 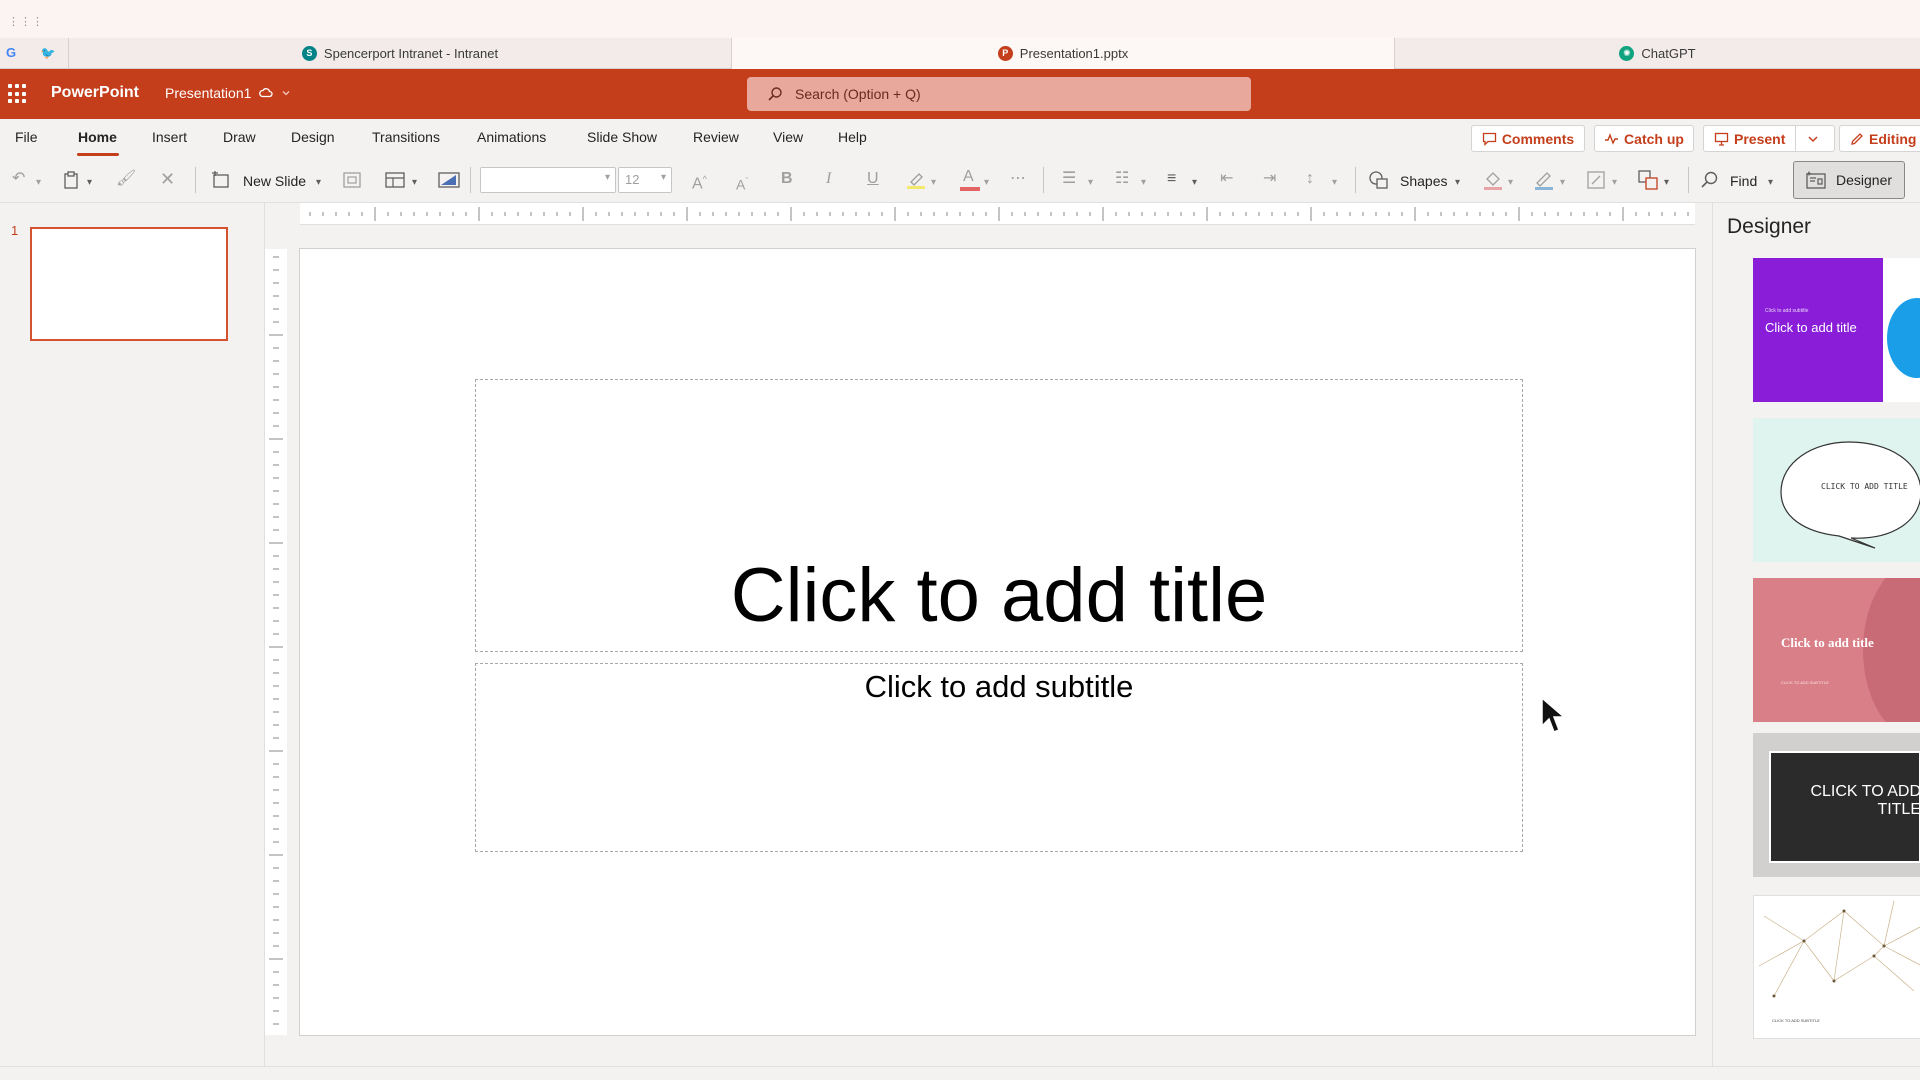 I want to click on tab-draw: Draw, so click(x=239, y=137).